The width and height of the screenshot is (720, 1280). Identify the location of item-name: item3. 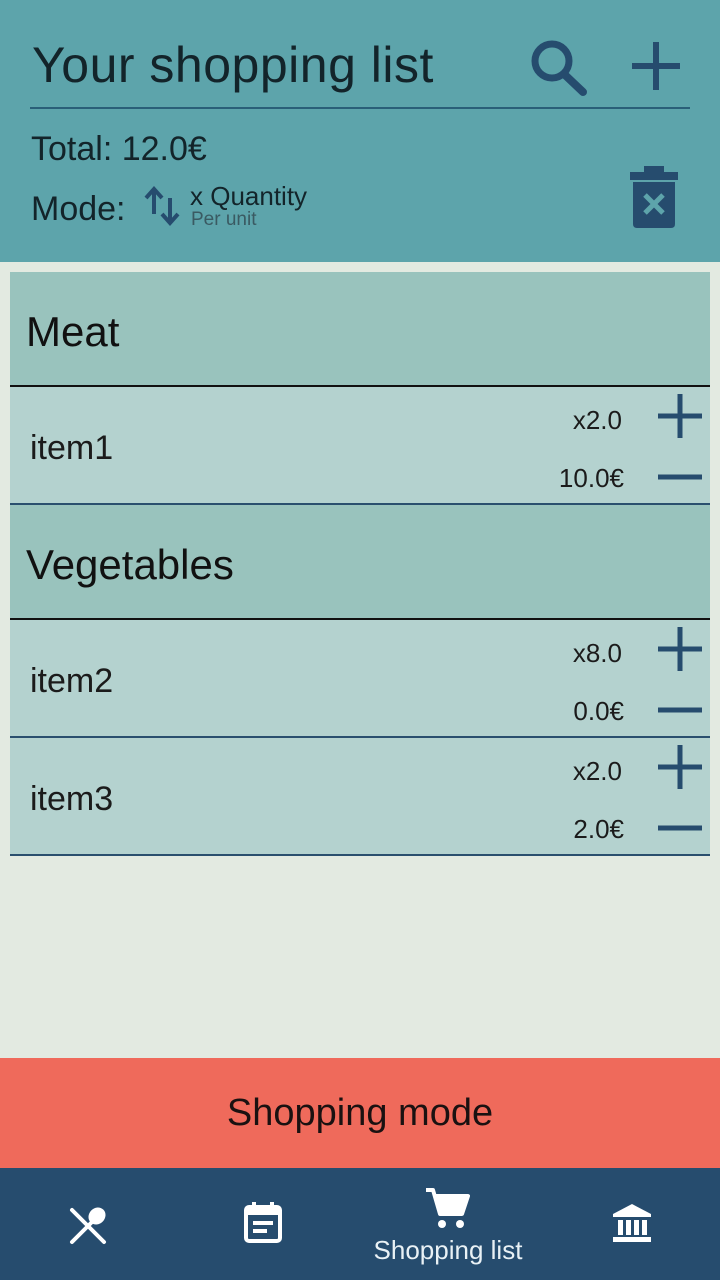
(72, 799).